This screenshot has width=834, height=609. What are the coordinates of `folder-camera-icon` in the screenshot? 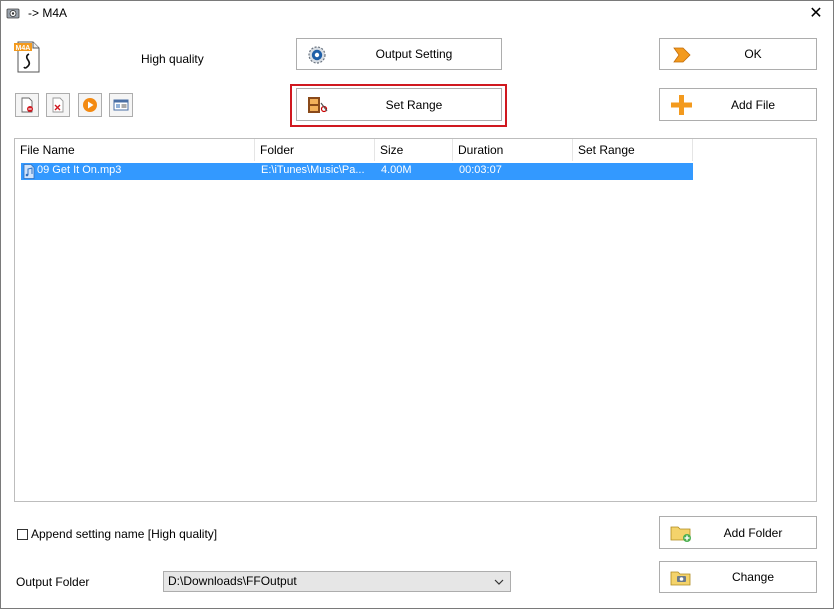 It's located at (680, 578).